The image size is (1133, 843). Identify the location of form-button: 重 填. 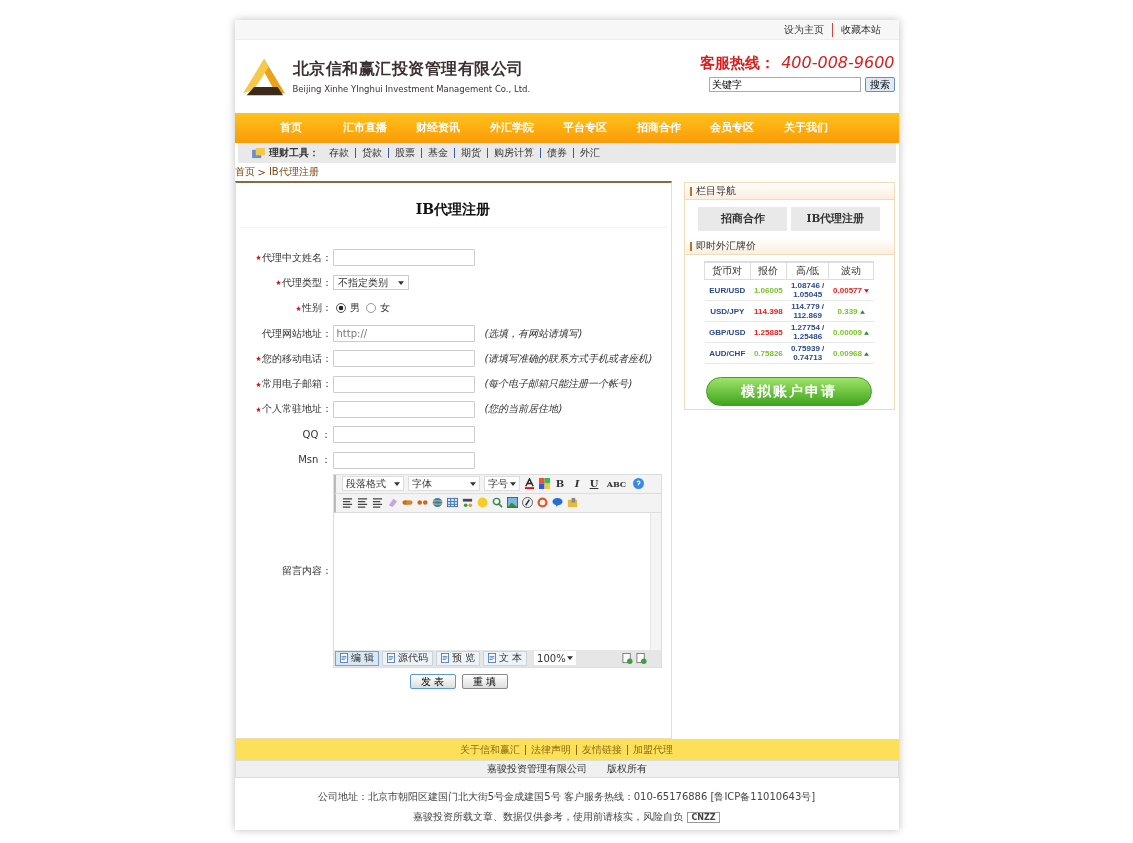
(484, 681).